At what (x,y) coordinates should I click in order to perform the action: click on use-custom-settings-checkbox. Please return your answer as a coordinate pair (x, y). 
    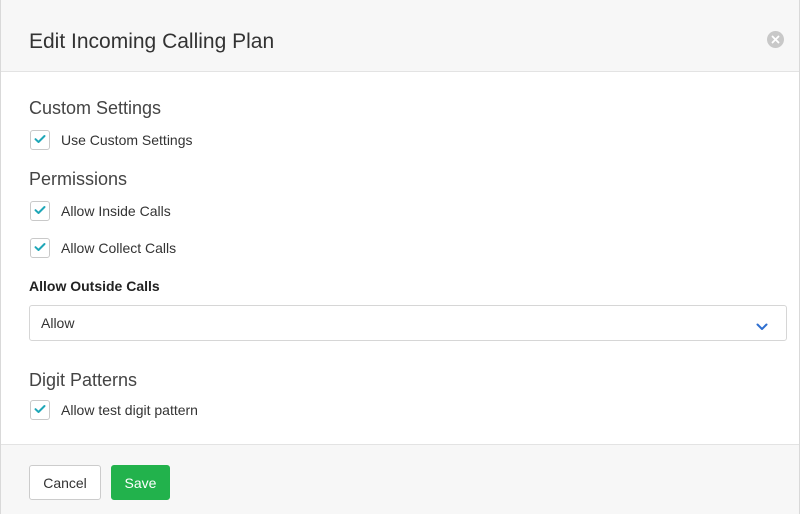
    Looking at the image, I should click on (40, 140).